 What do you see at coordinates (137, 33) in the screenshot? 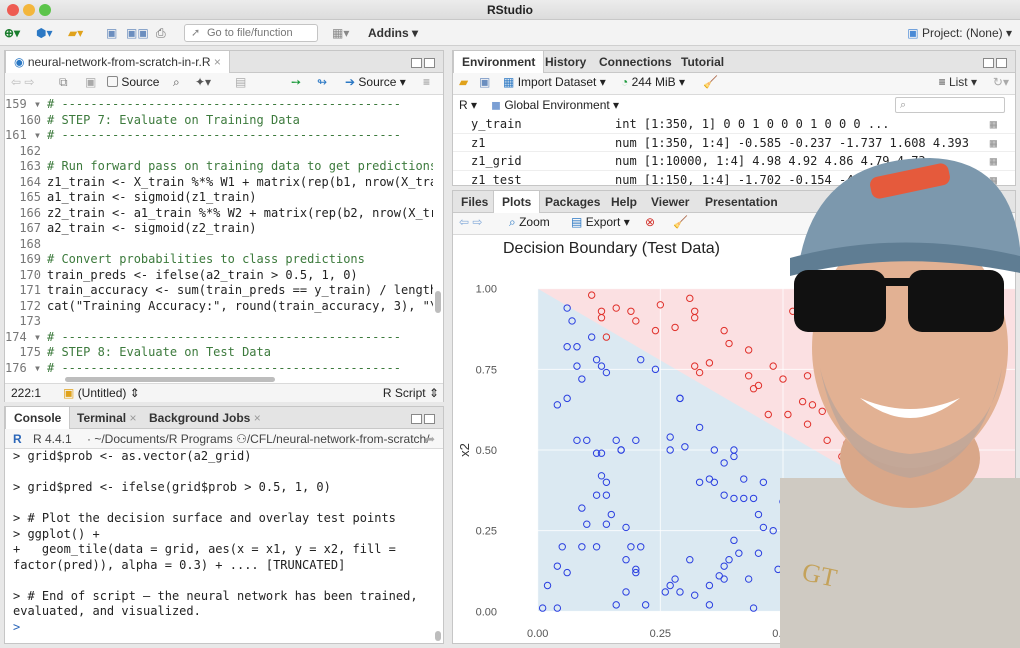
I see `save-all-icon: ▣▣` at bounding box center [137, 33].